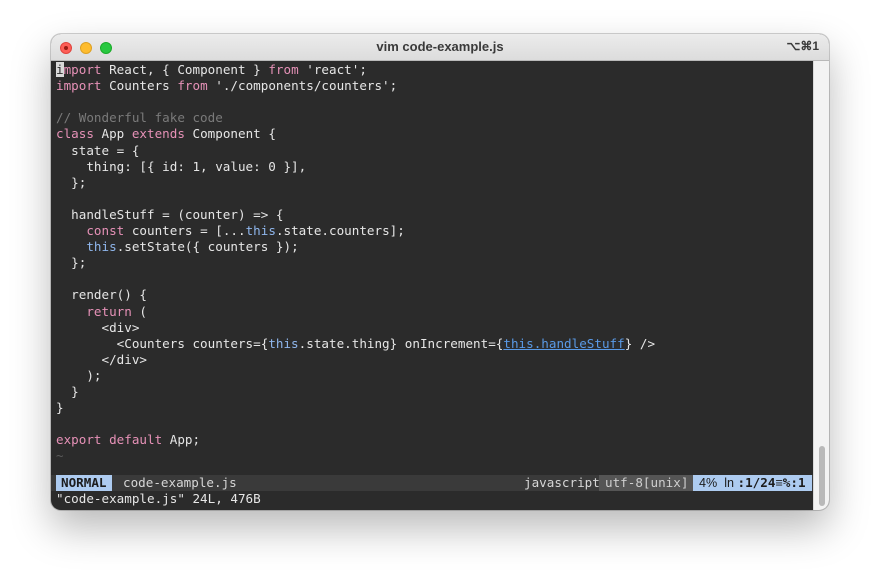 The height and width of the screenshot is (578, 880). I want to click on code-text: state = {, so click(98, 150).